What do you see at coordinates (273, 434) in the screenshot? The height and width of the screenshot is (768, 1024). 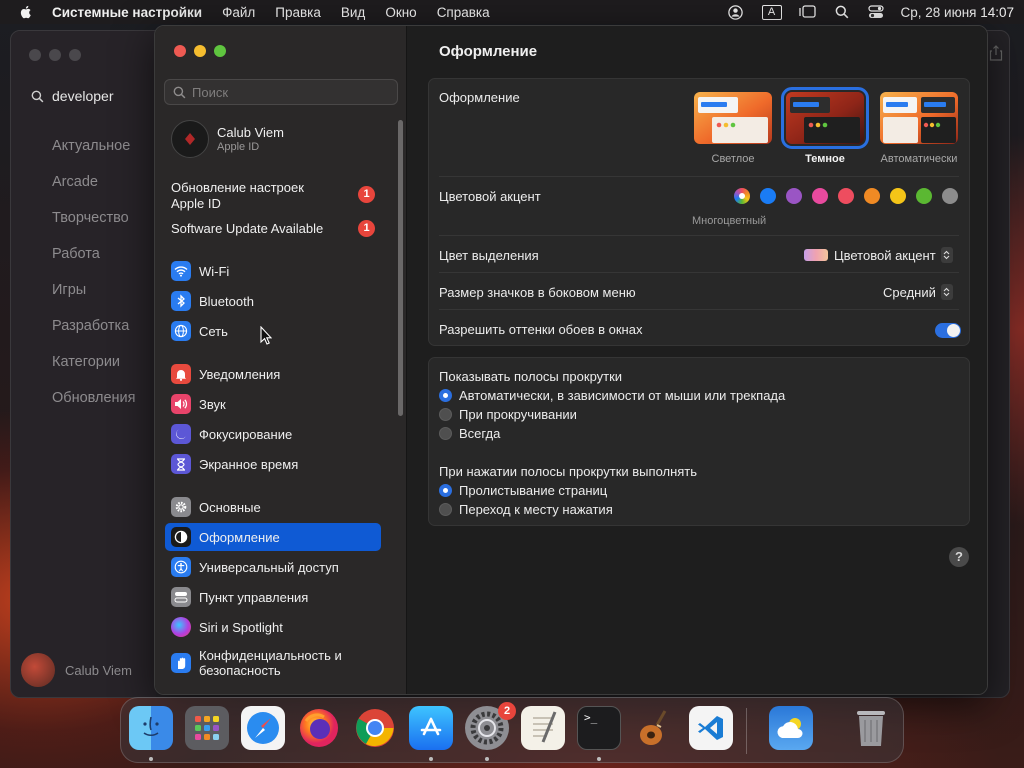 I see `sidebar-item-focus: Фокусирование` at bounding box center [273, 434].